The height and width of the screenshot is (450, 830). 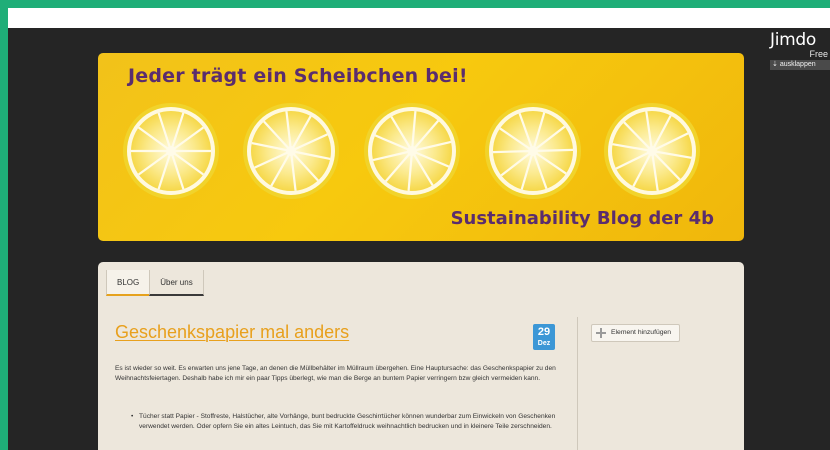 I want to click on add-element-button: Element hinzufügen, so click(x=636, y=333).